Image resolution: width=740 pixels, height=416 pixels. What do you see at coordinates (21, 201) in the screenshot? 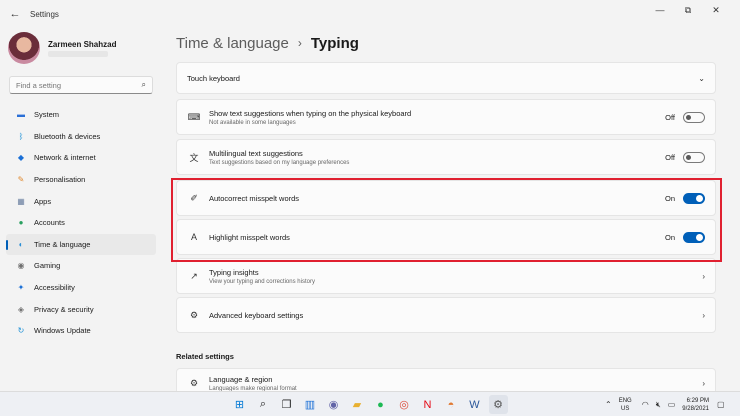
I see `apps-icon: ▦` at bounding box center [21, 201].